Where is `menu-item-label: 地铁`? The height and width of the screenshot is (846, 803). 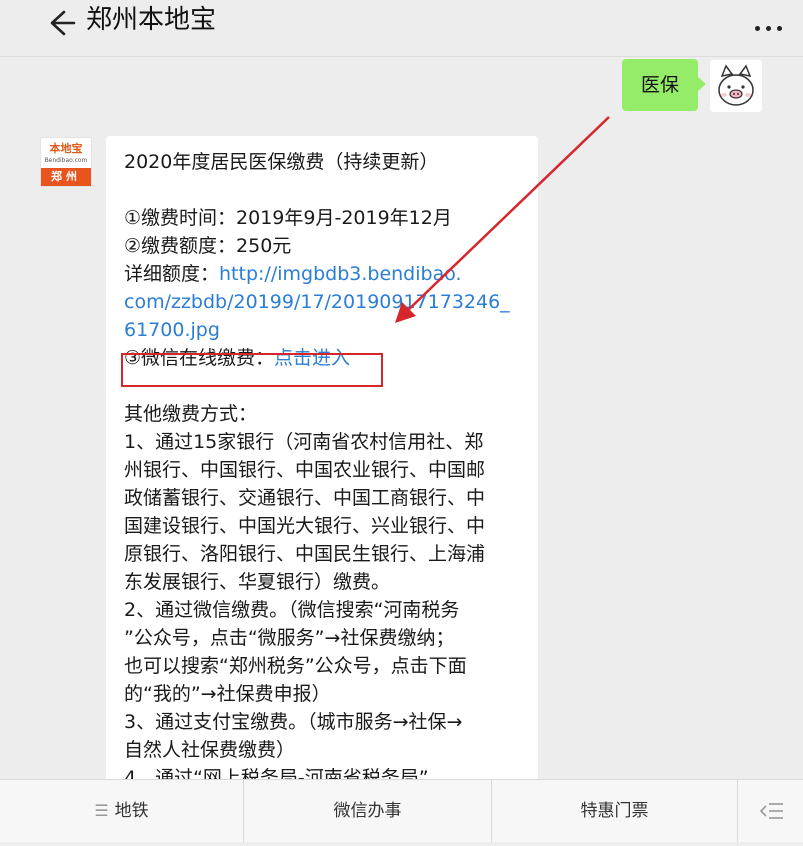 menu-item-label: 地铁 is located at coordinates (131, 811).